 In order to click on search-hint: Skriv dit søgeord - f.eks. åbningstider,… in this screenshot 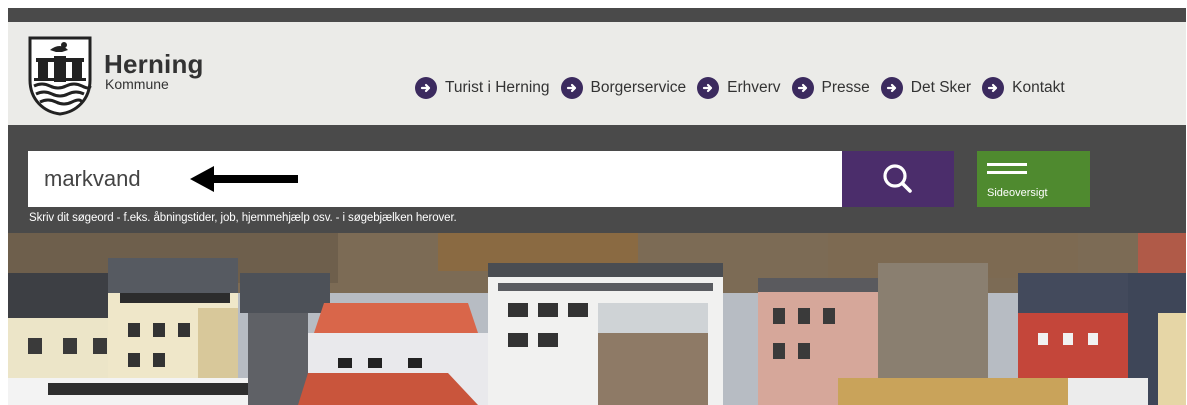, I will do `click(243, 218)`.